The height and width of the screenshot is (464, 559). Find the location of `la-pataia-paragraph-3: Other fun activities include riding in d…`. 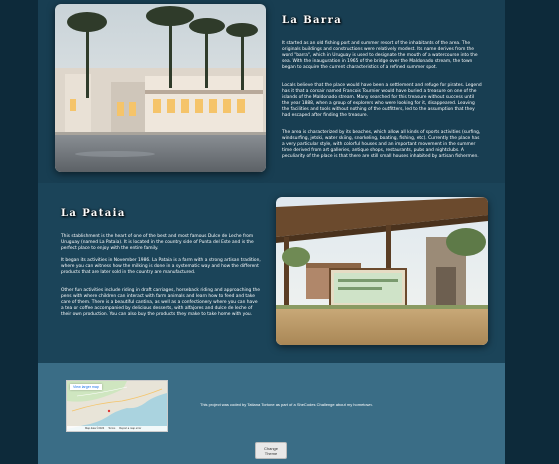

la-pataia-paragraph-3: Other fun activities include riding in d… is located at coordinates (160, 302).